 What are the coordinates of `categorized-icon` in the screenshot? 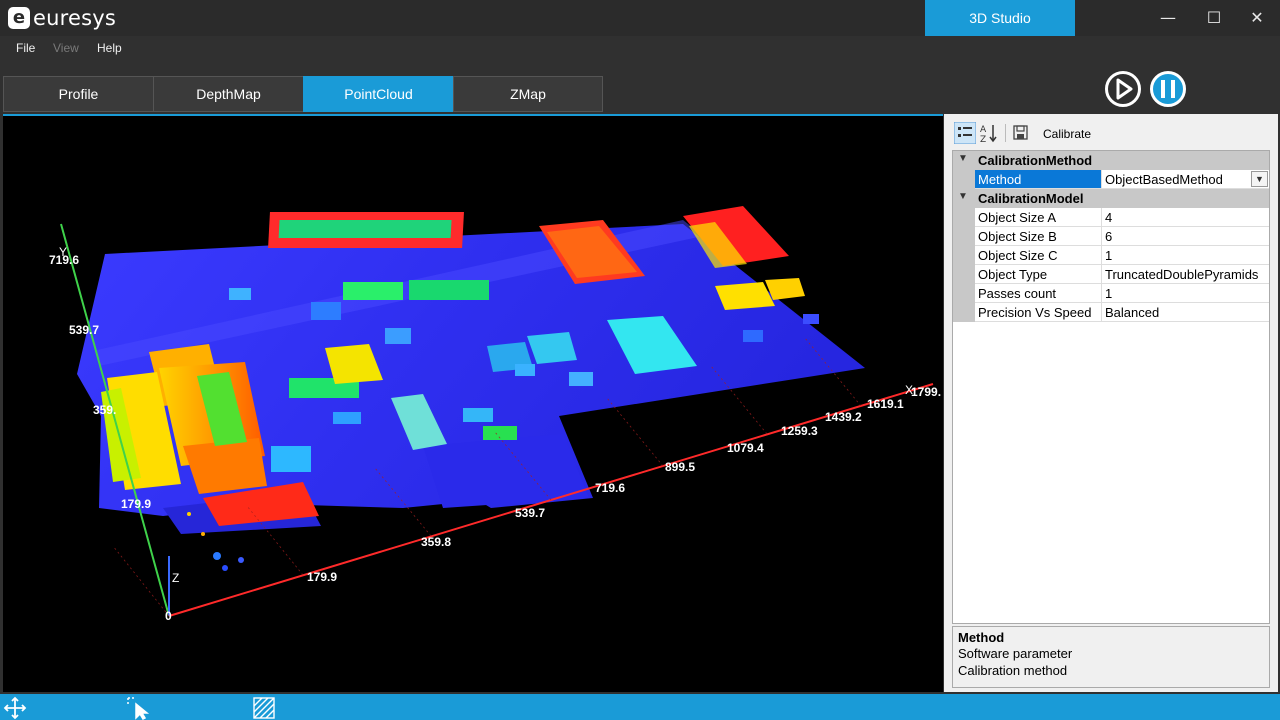 It's located at (965, 133).